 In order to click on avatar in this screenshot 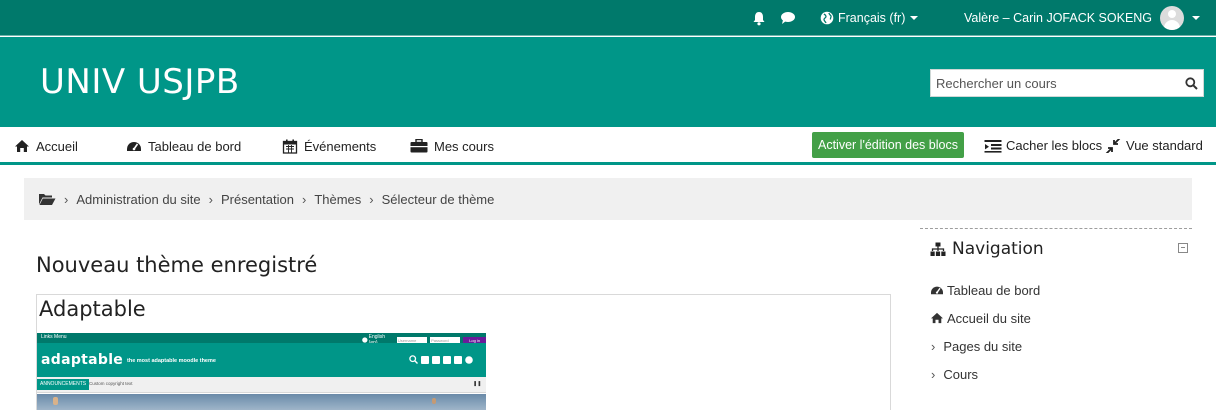, I will do `click(1172, 18)`.